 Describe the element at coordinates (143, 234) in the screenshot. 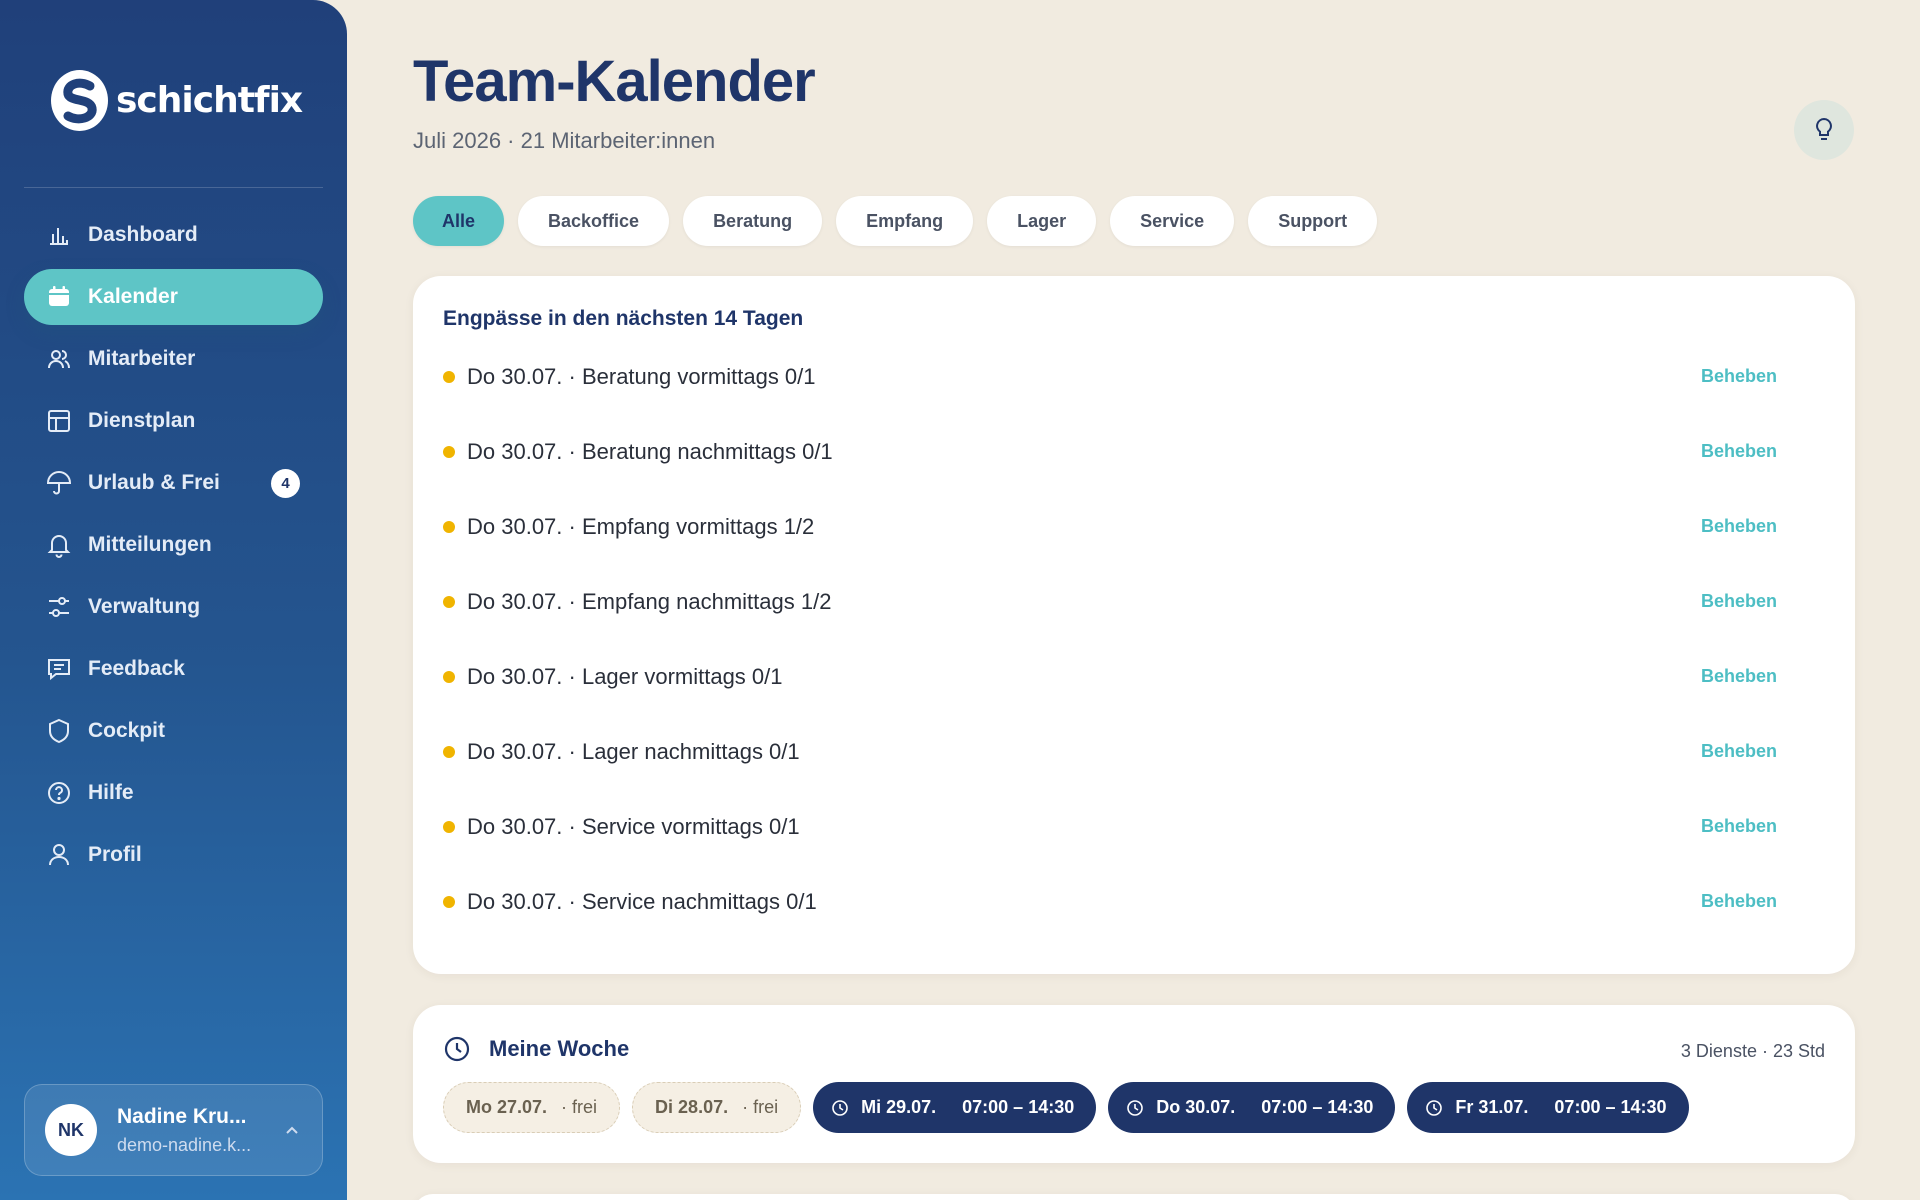

I see `sidebar-item-label: Dashboard` at that location.